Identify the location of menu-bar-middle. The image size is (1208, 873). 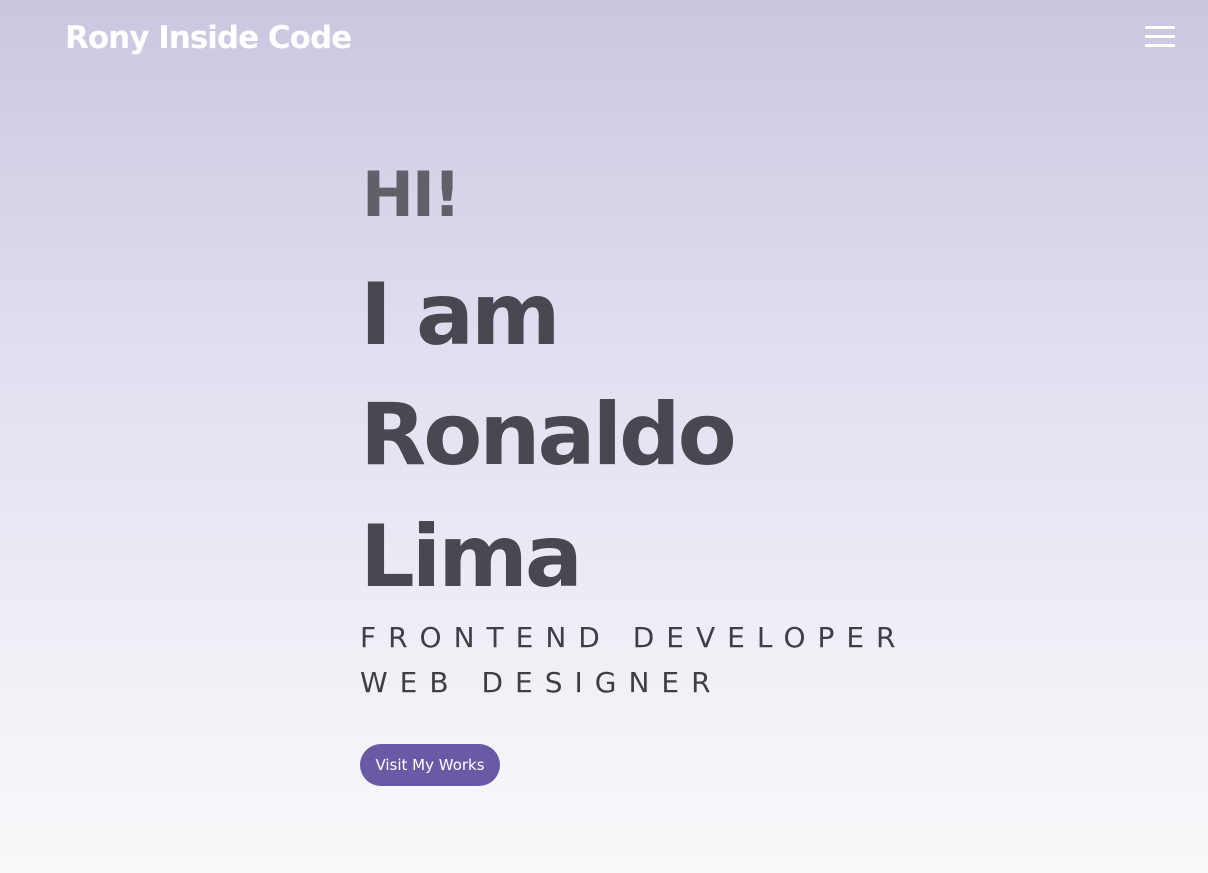
(1160, 36).